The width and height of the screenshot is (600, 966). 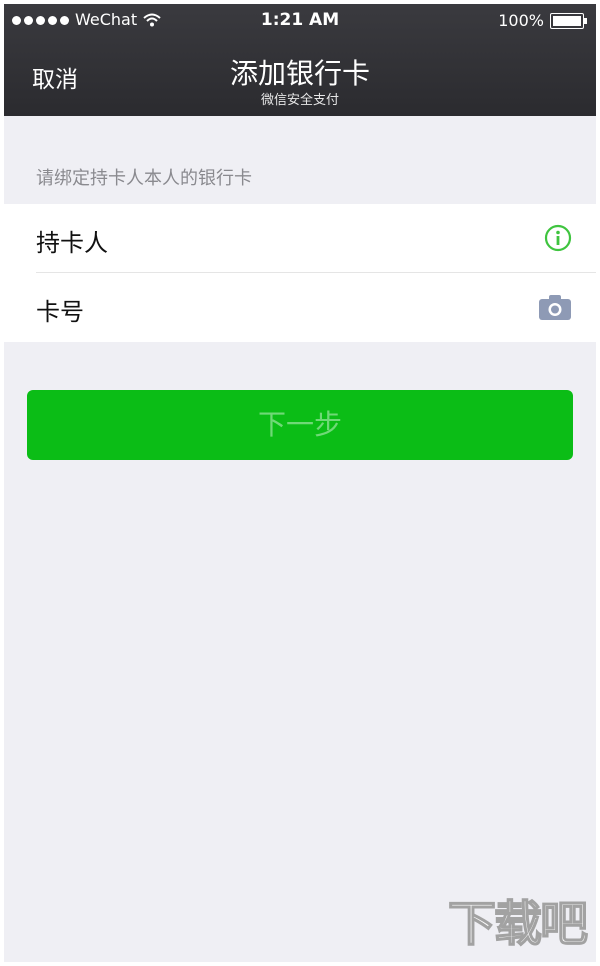 What do you see at coordinates (334, 307) in the screenshot?
I see `card-number-input` at bounding box center [334, 307].